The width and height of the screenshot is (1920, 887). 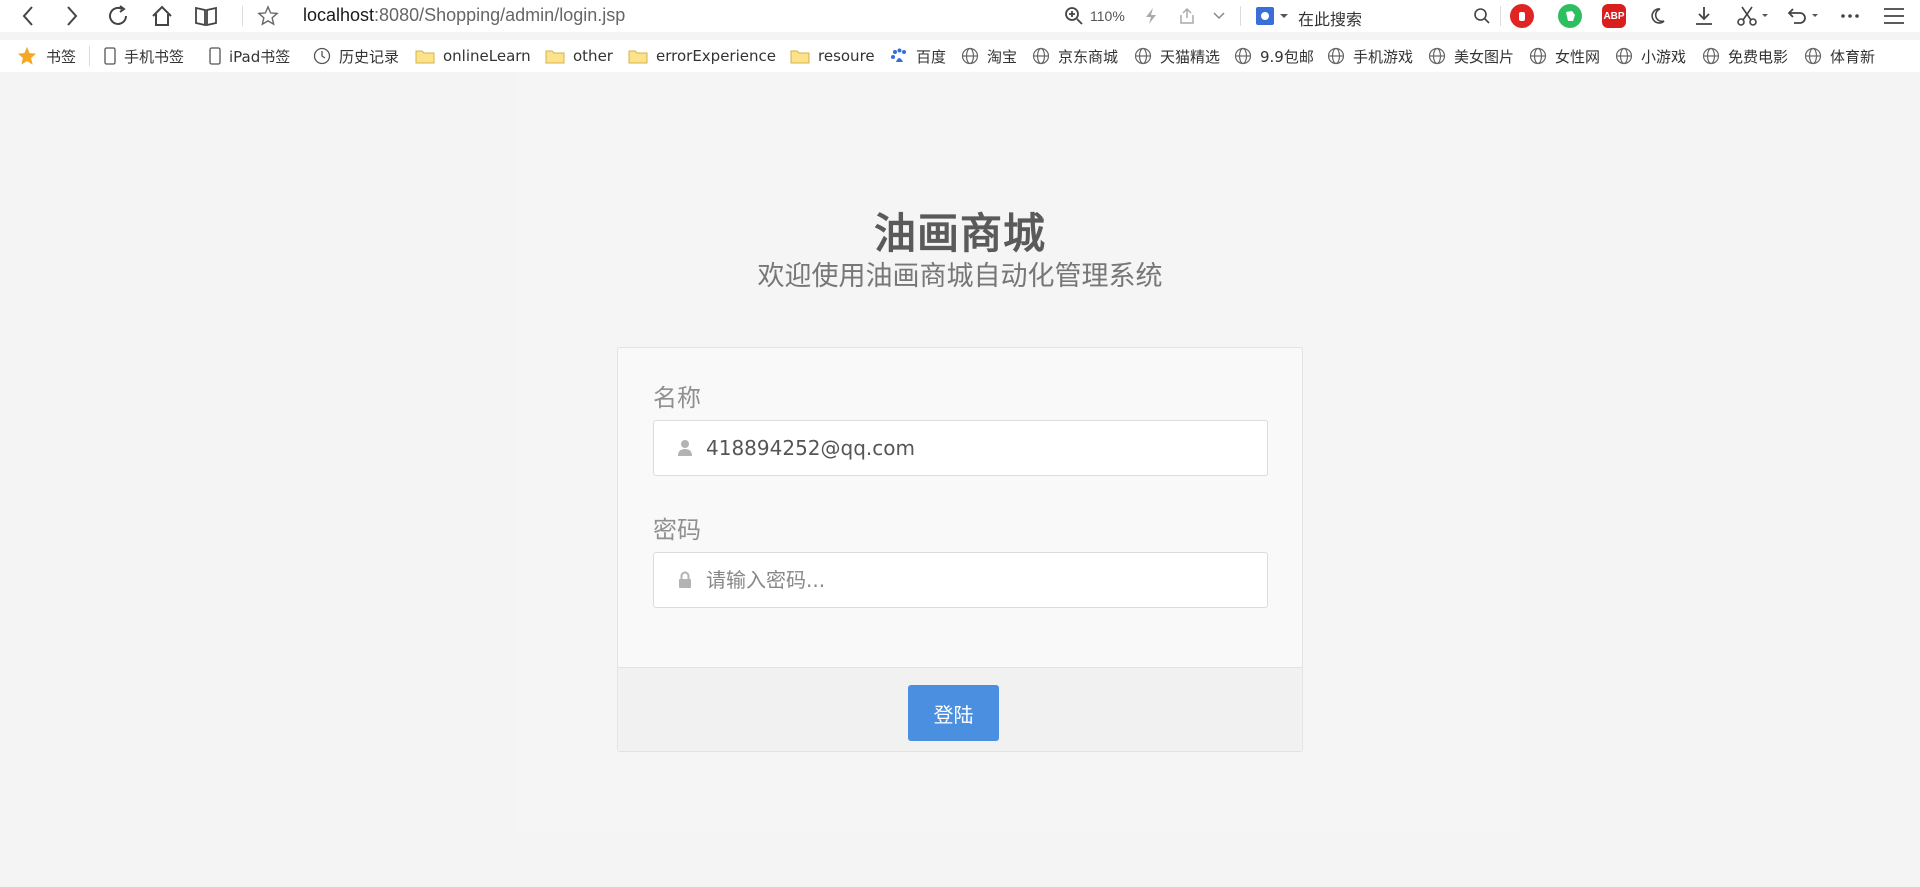 I want to click on menu-icon, so click(x=1894, y=16).